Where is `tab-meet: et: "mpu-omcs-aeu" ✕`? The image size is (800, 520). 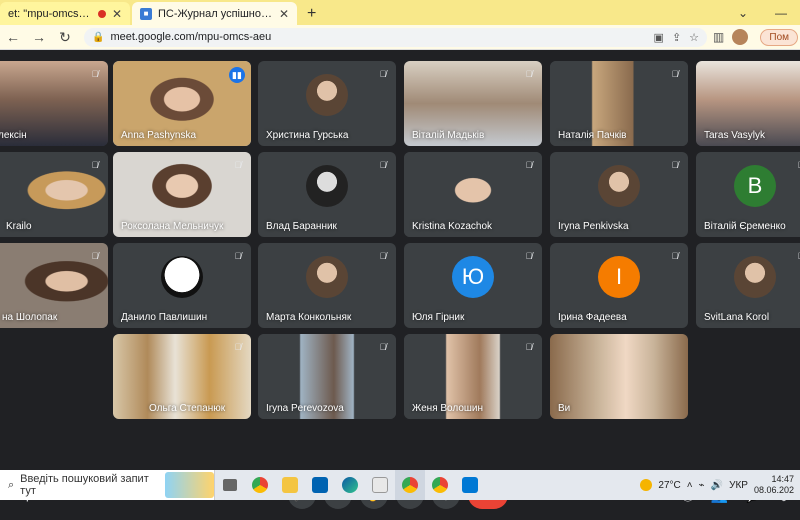 tab-meet: et: "mpu-omcs-aeu" ✕ is located at coordinates (65, 13).